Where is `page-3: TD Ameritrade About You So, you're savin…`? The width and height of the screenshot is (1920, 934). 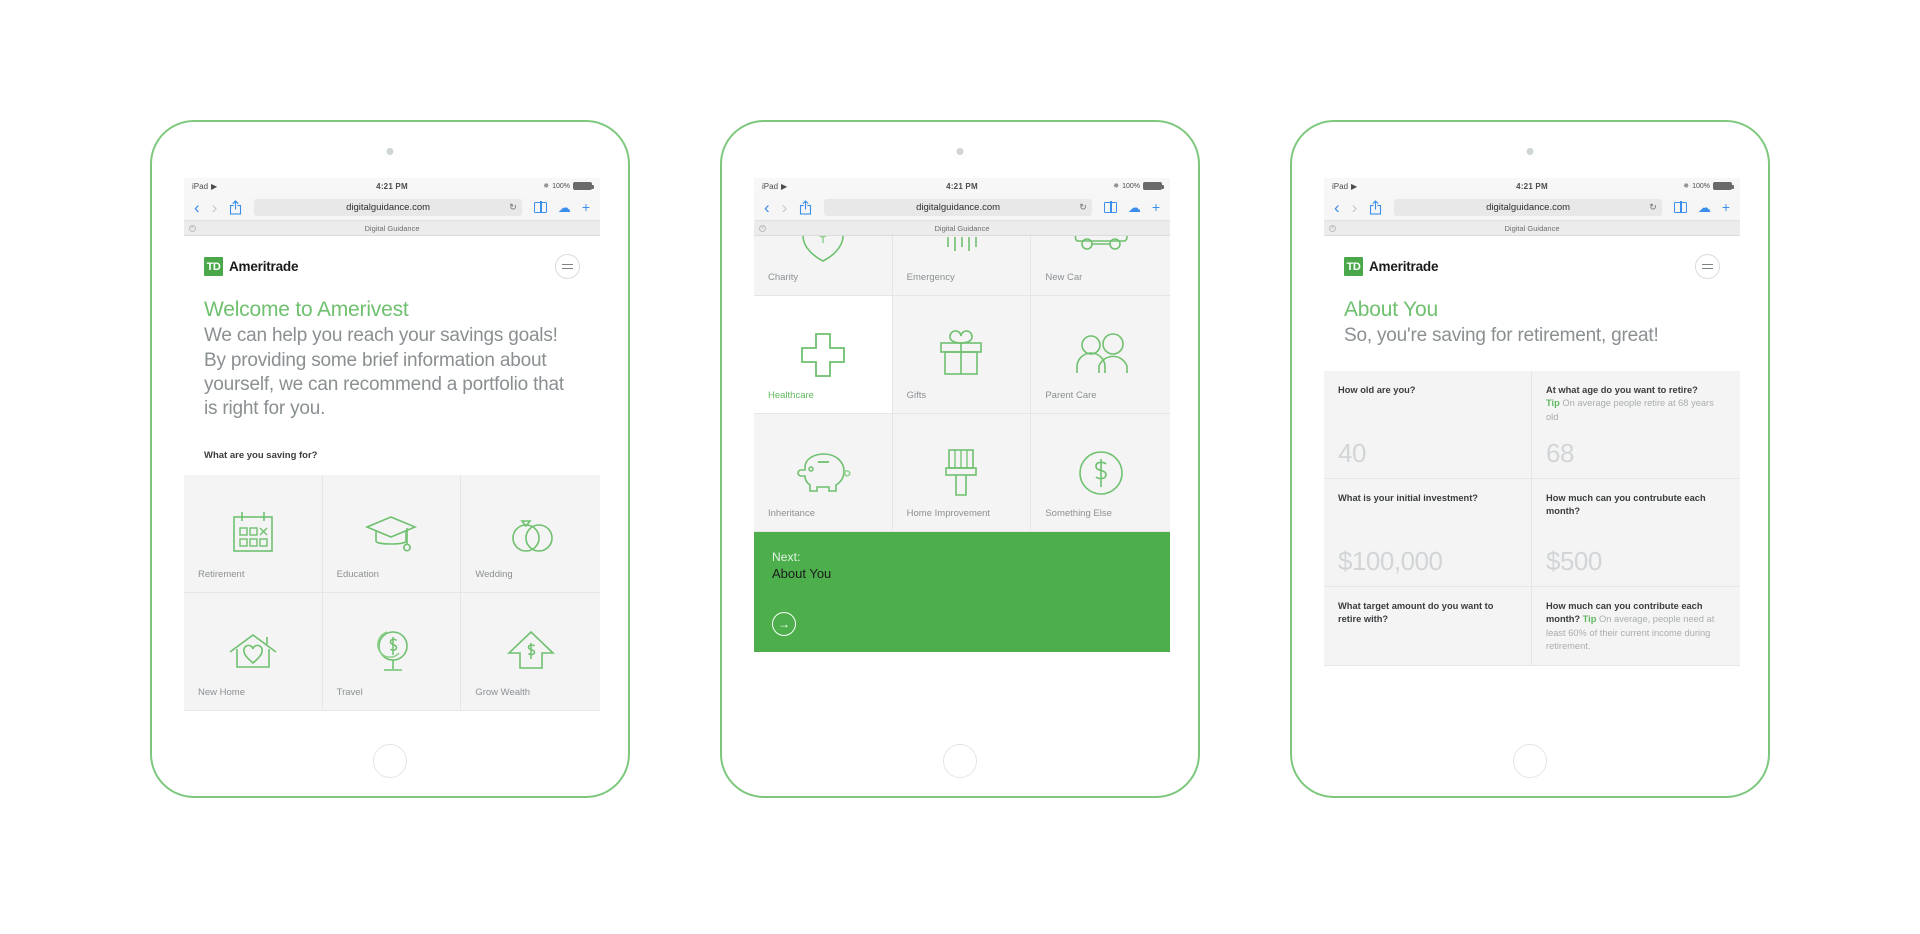 page-3: TD Ameritrade About You So, you're savin… is located at coordinates (1532, 490).